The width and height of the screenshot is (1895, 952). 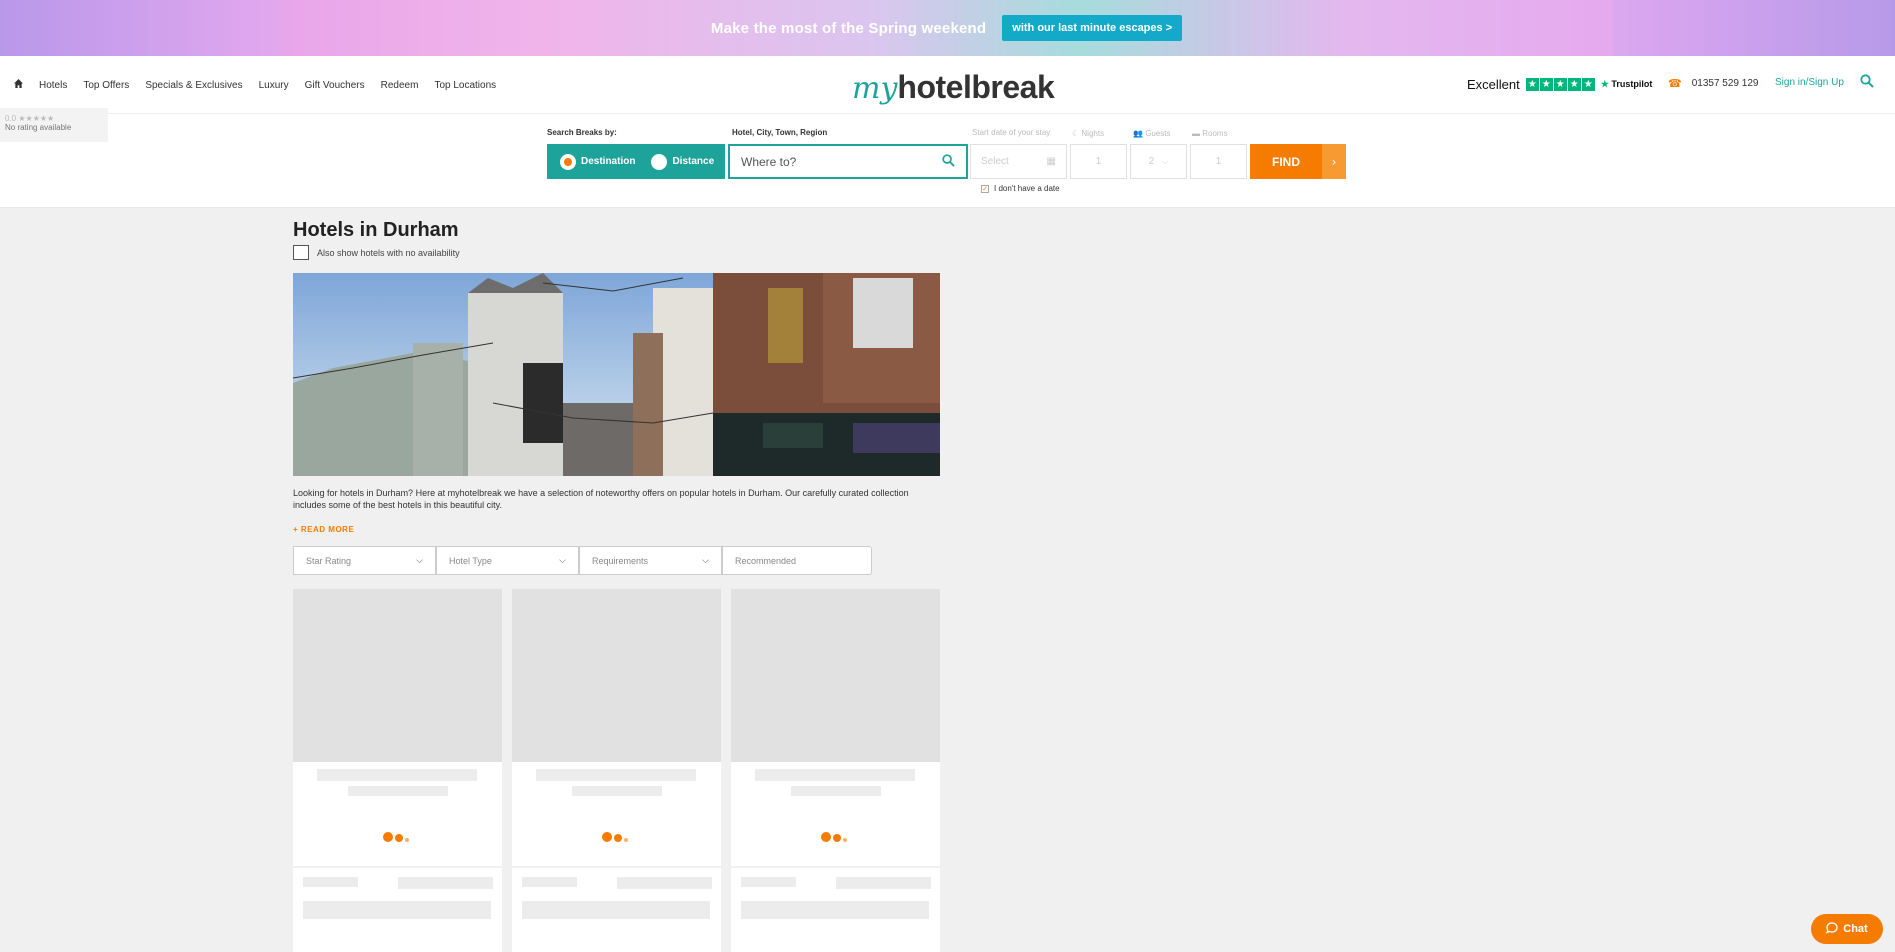 I want to click on trustpilot-stars-icon: ★ ★ ★ ★ ★, so click(x=1560, y=84).